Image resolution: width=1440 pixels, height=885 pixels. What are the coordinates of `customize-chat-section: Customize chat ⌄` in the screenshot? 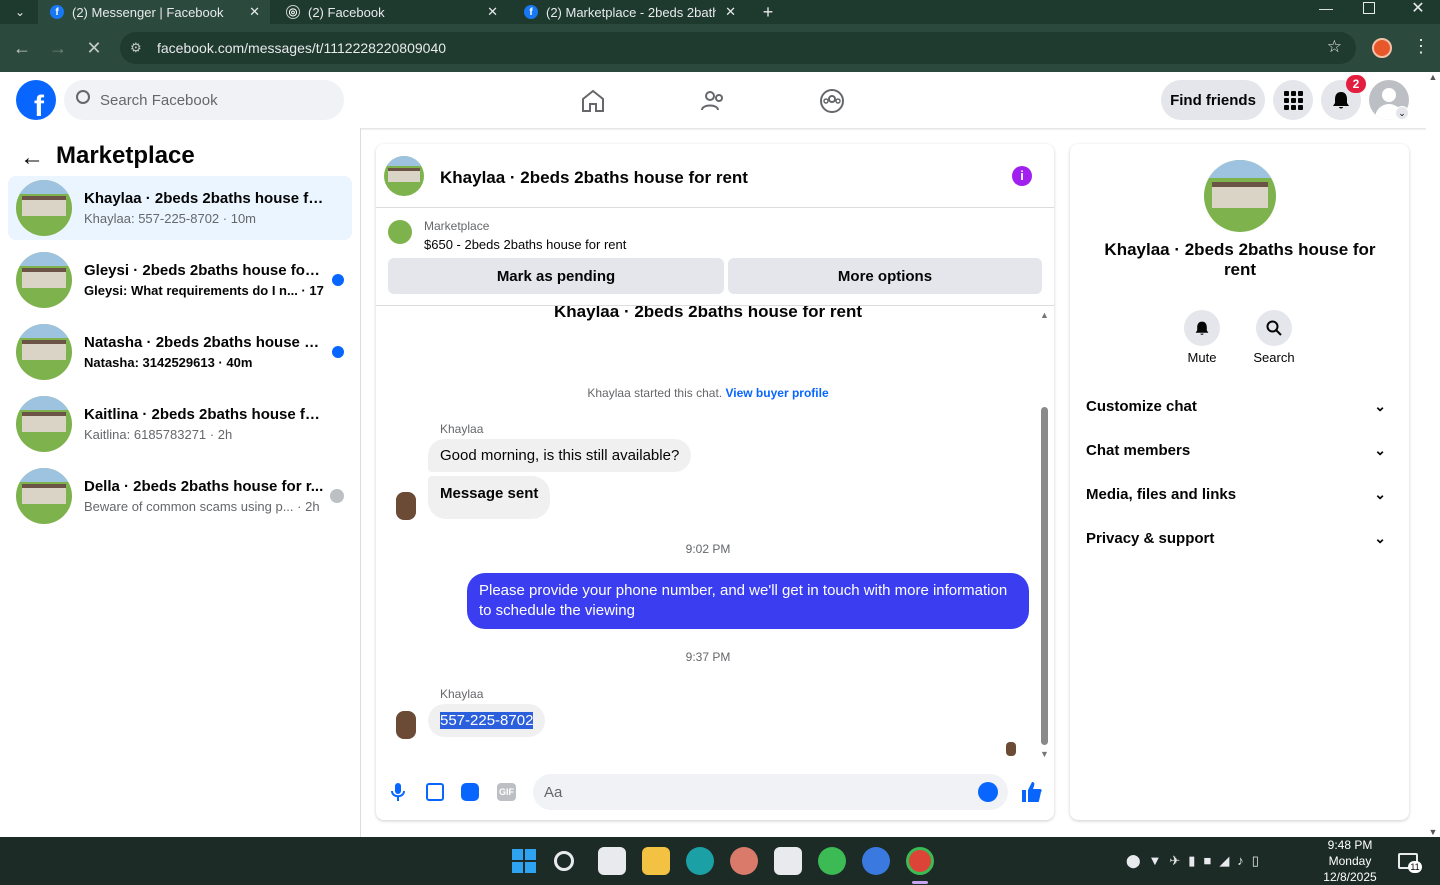 It's located at (1240, 406).